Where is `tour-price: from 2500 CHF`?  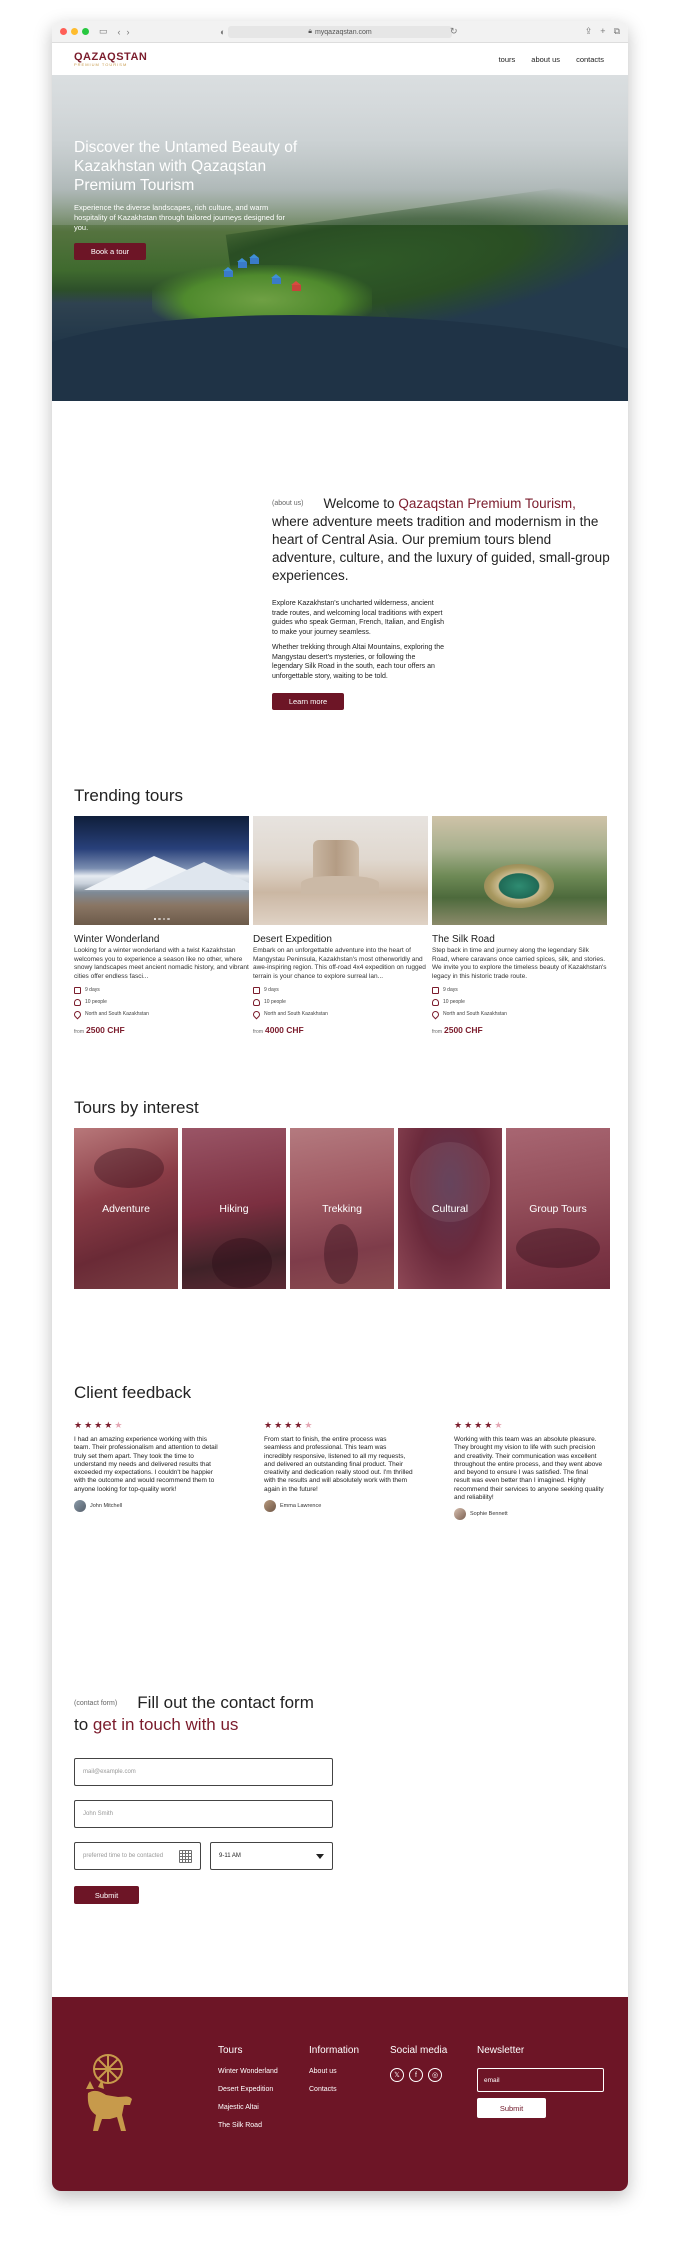
tour-price: from 2500 CHF is located at coordinates (519, 1030).